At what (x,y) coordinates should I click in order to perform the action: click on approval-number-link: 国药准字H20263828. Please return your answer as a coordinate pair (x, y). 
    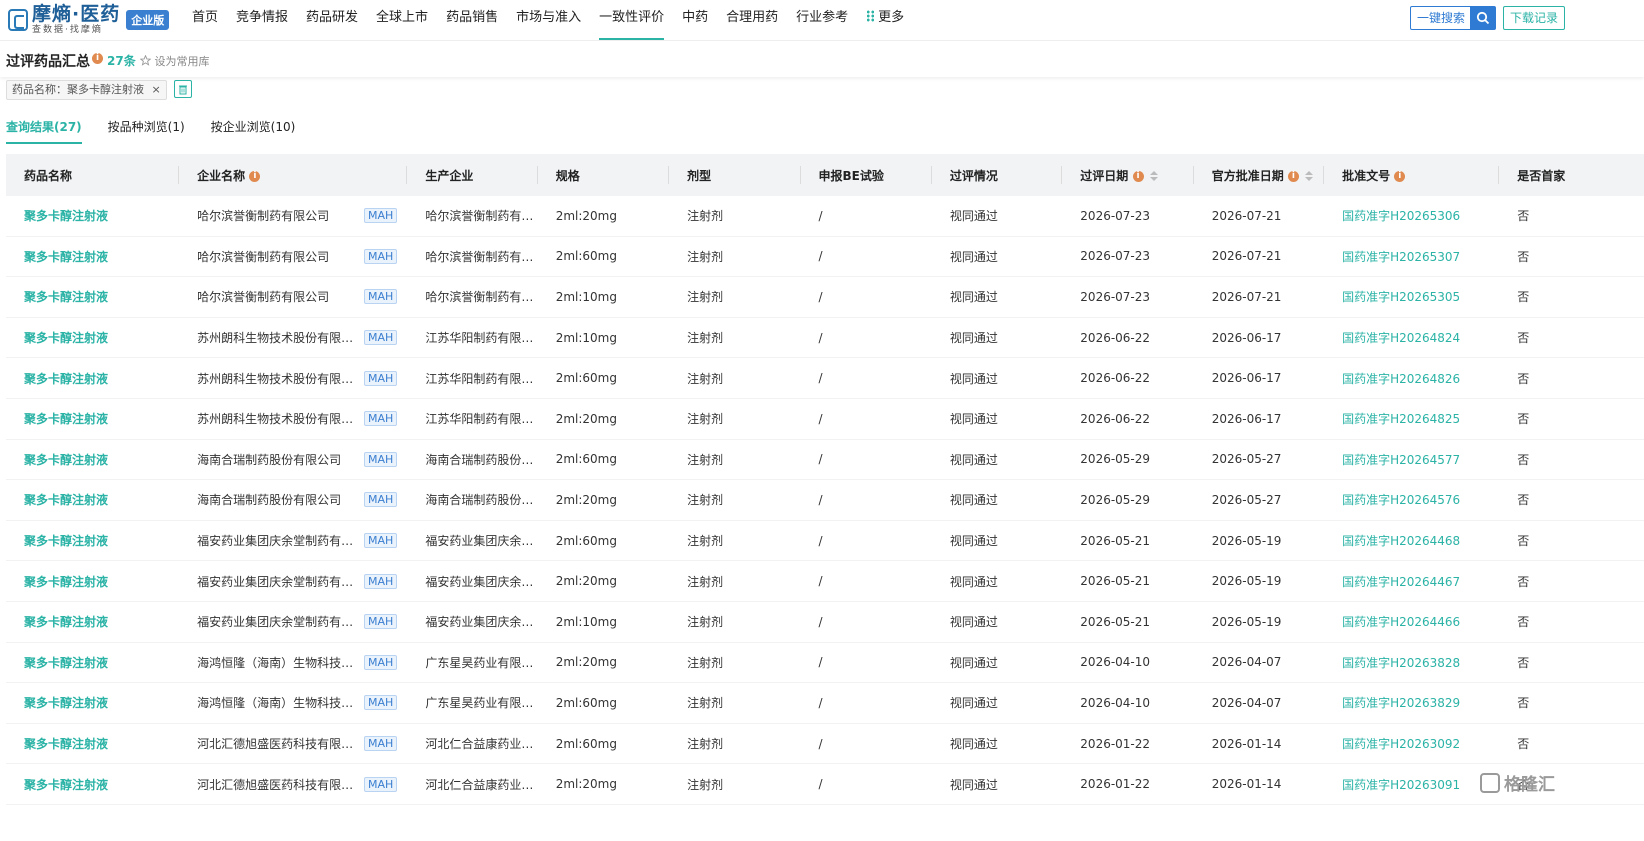
    Looking at the image, I should click on (1401, 663).